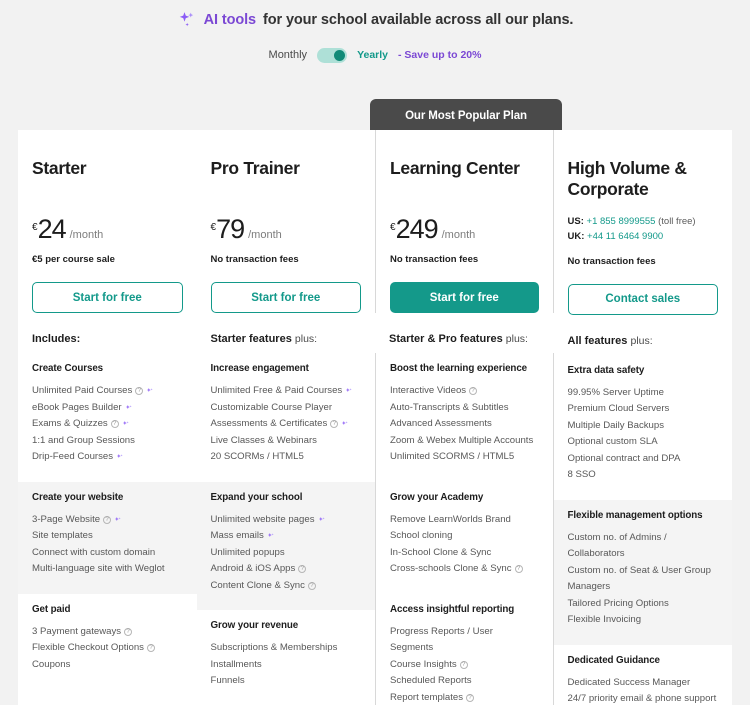 The image size is (750, 705). What do you see at coordinates (340, 55) in the screenshot?
I see `switch-knob` at bounding box center [340, 55].